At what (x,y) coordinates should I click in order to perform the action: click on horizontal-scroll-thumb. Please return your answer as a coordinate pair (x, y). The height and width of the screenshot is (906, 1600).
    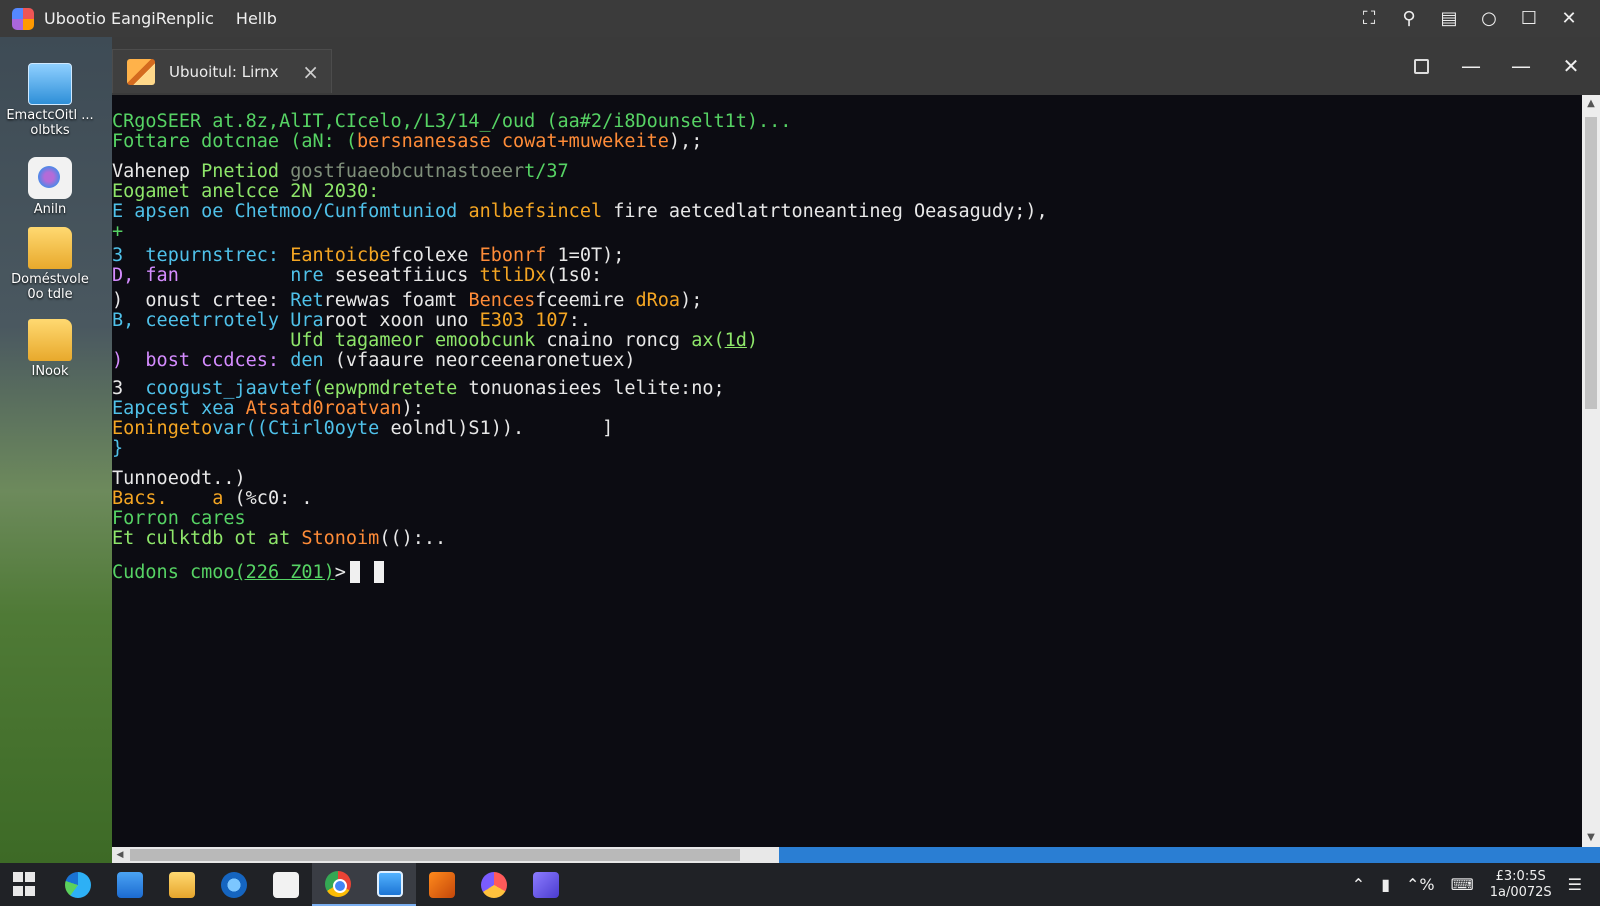
    Looking at the image, I should click on (435, 855).